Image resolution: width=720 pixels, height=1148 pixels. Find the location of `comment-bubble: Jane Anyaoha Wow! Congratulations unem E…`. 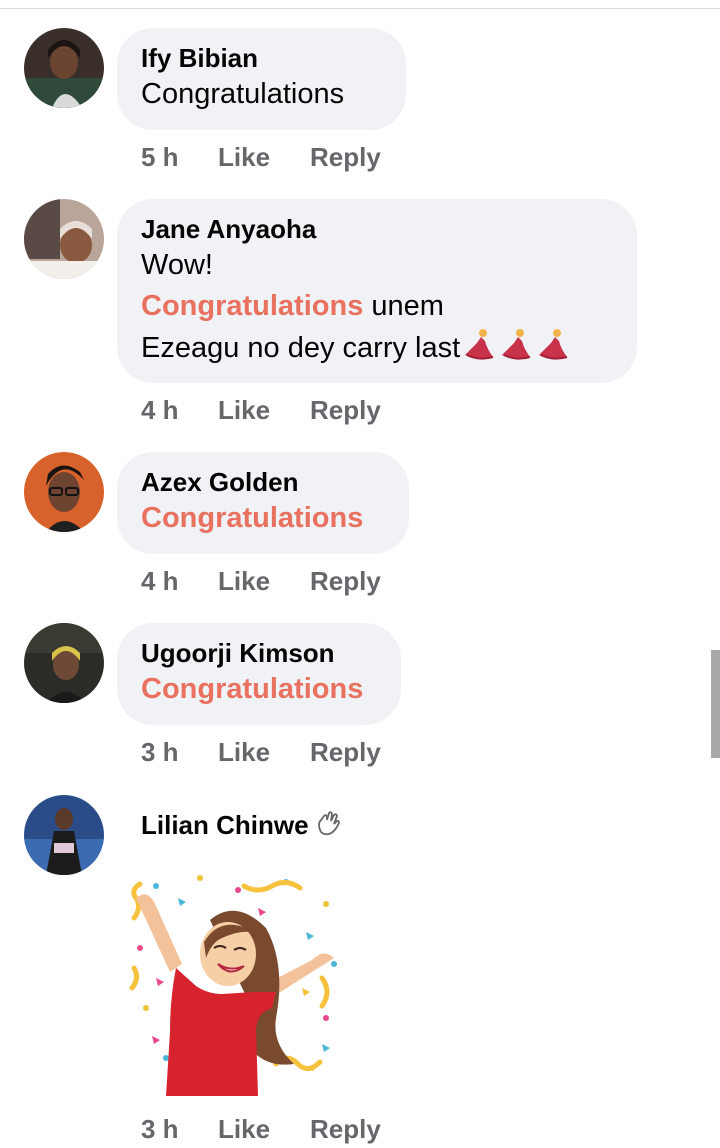

comment-bubble: Jane Anyaoha Wow! Congratulations unem E… is located at coordinates (377, 291).